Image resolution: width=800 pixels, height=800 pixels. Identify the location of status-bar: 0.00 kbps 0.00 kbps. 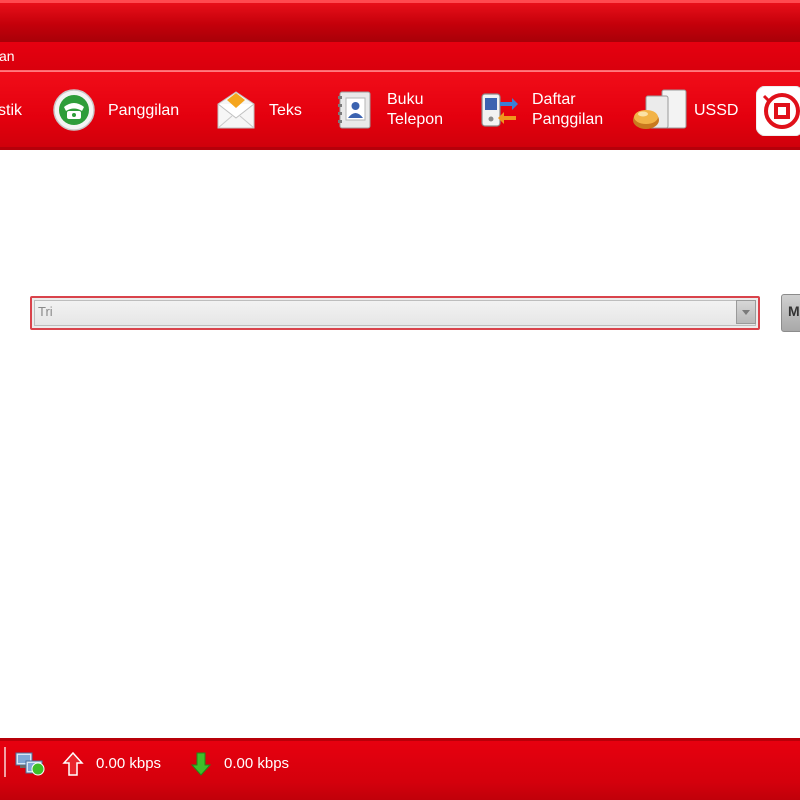
(400, 769).